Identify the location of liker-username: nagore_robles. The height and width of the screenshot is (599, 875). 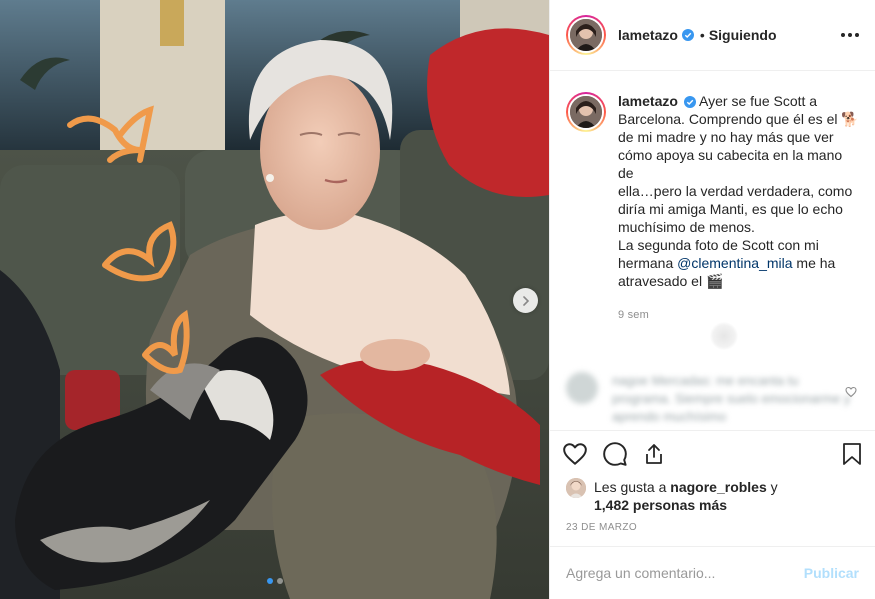
(718, 487).